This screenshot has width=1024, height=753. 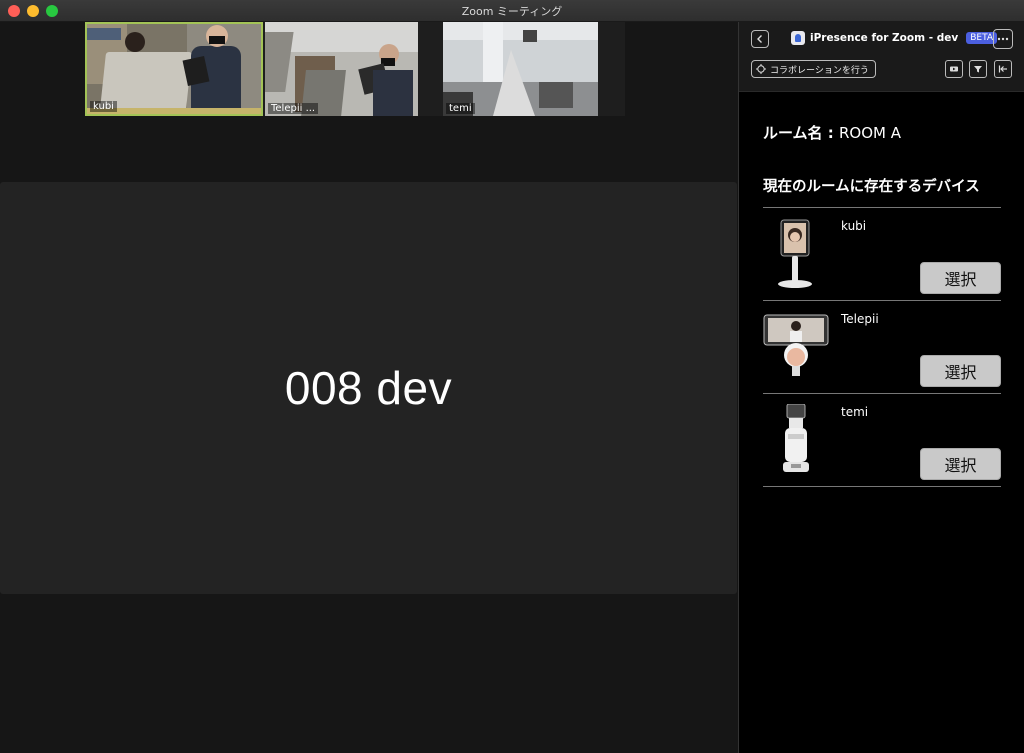 I want to click on video-button, so click(x=954, y=69).